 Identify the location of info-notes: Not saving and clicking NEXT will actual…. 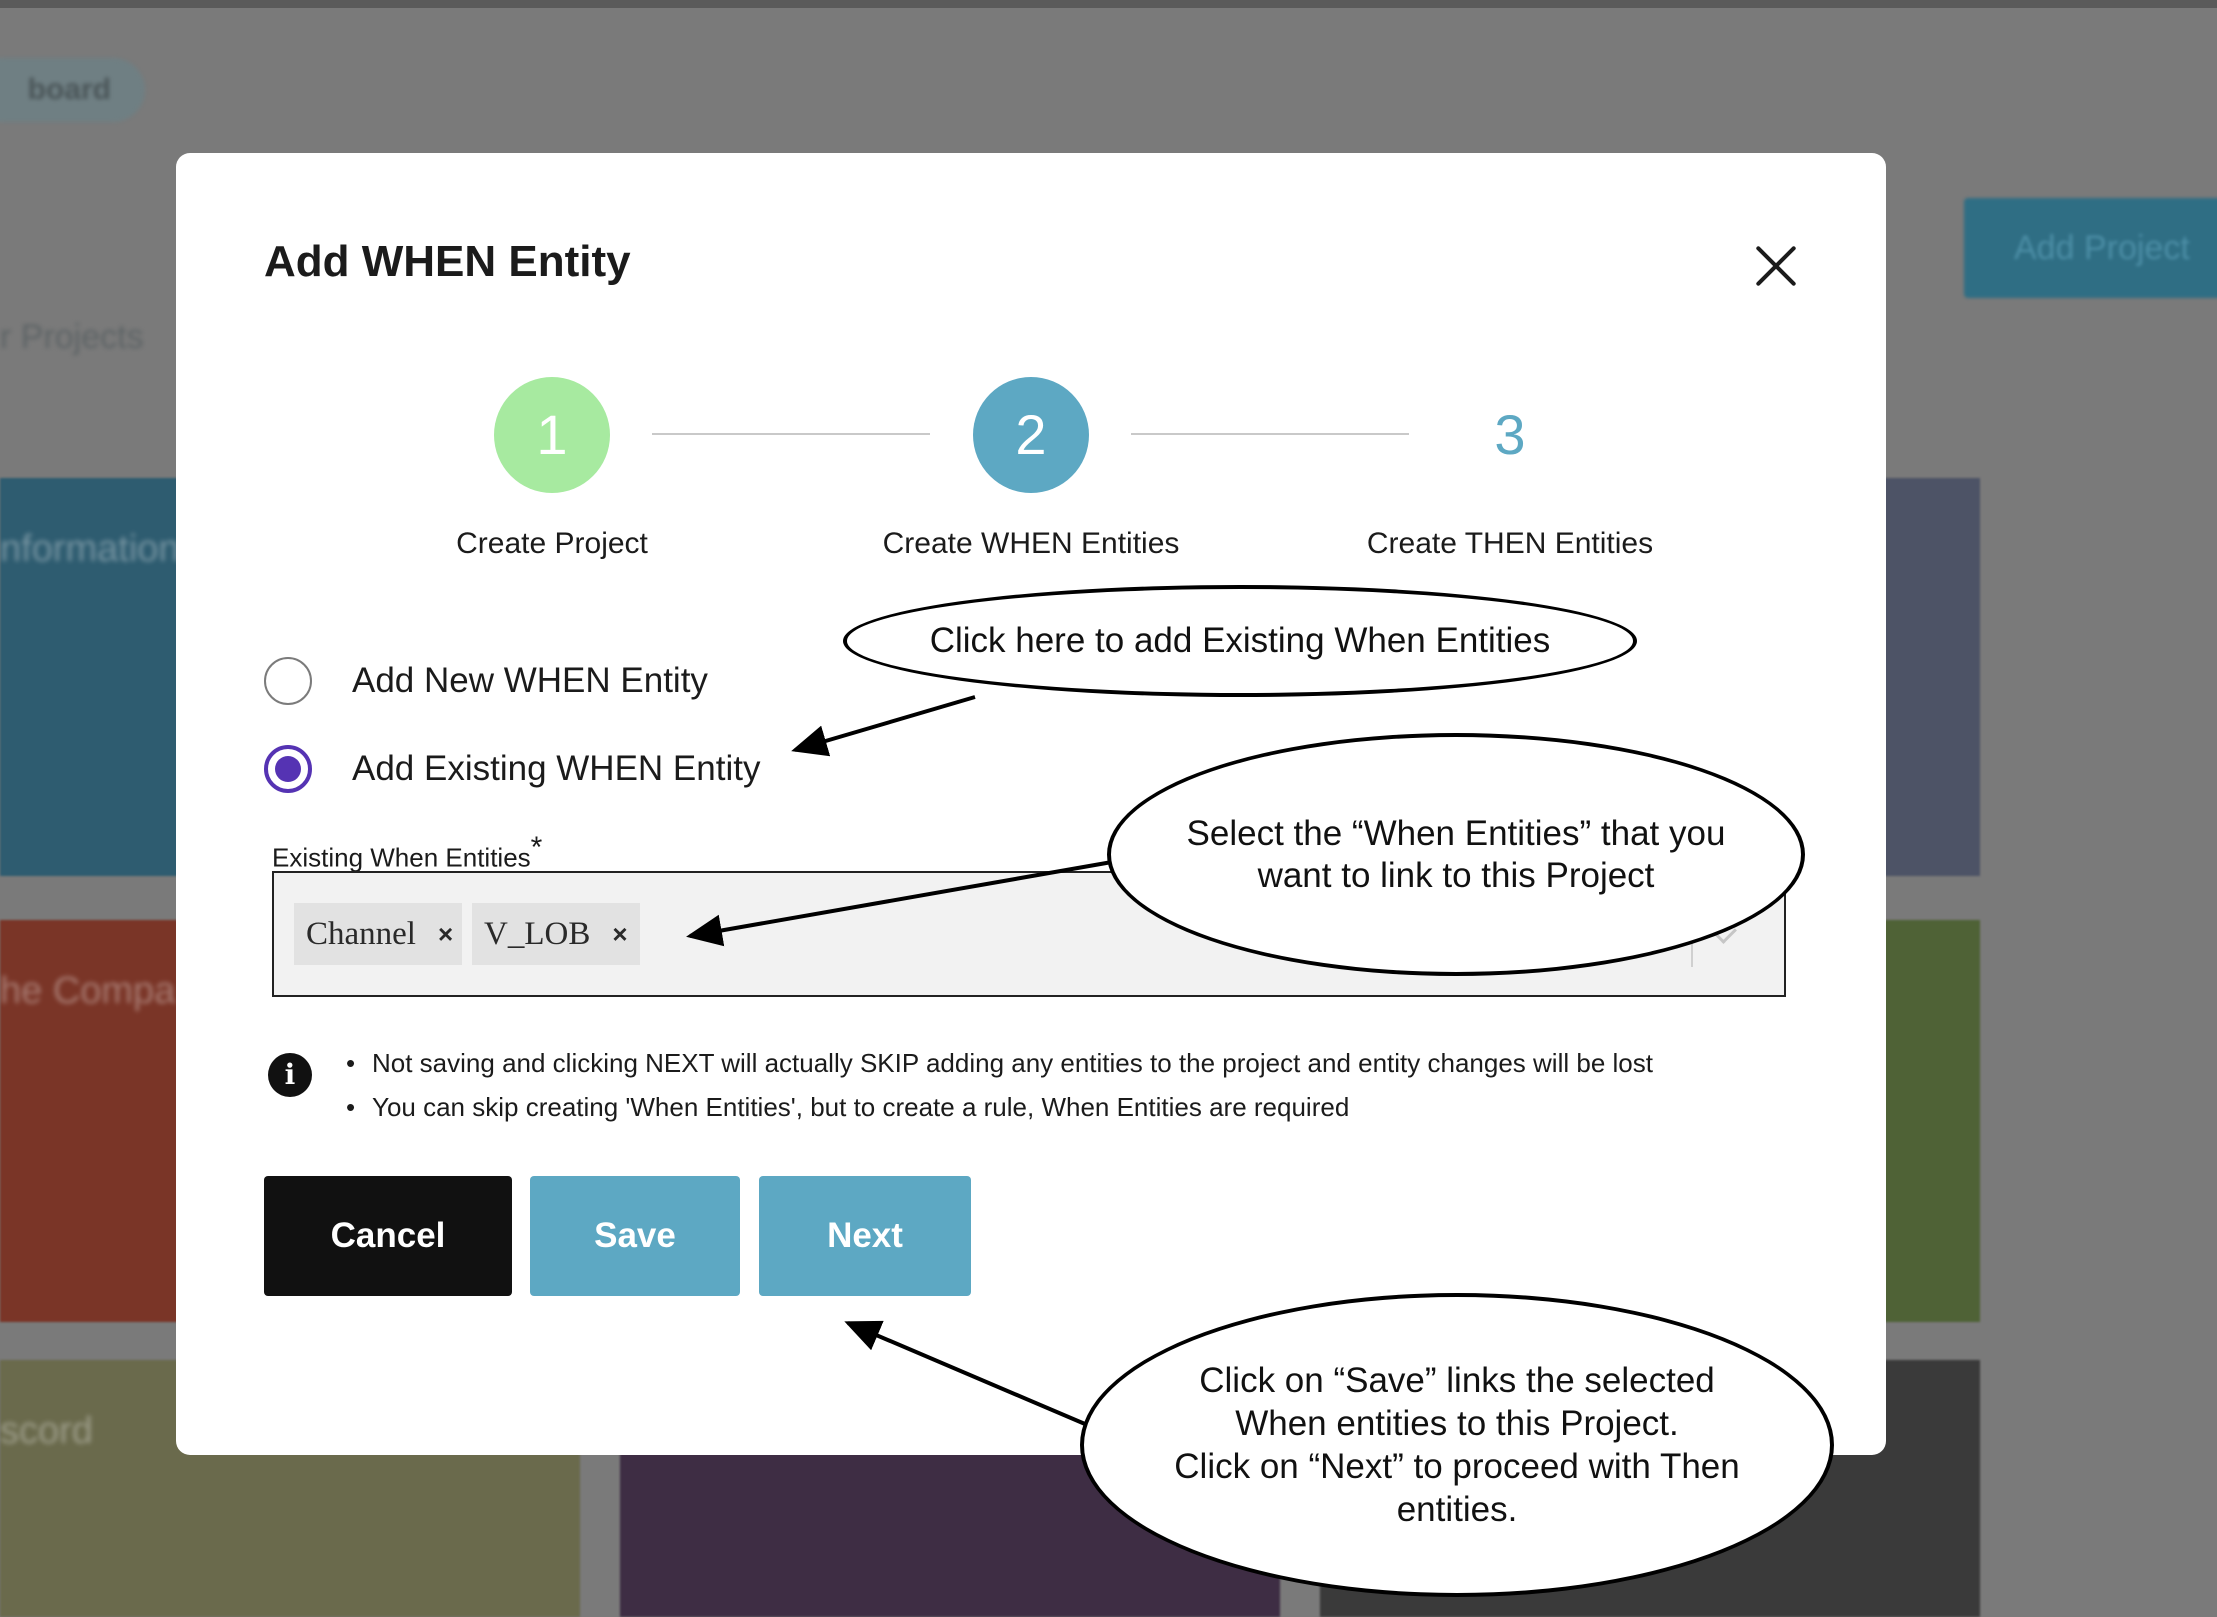
(999, 1085).